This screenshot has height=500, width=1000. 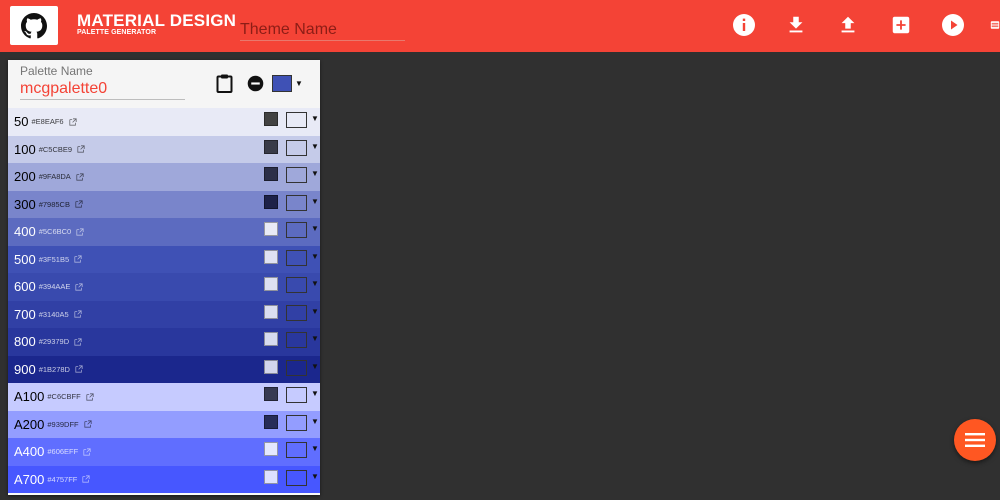 What do you see at coordinates (322, 30) in the screenshot?
I see `theme-name-input` at bounding box center [322, 30].